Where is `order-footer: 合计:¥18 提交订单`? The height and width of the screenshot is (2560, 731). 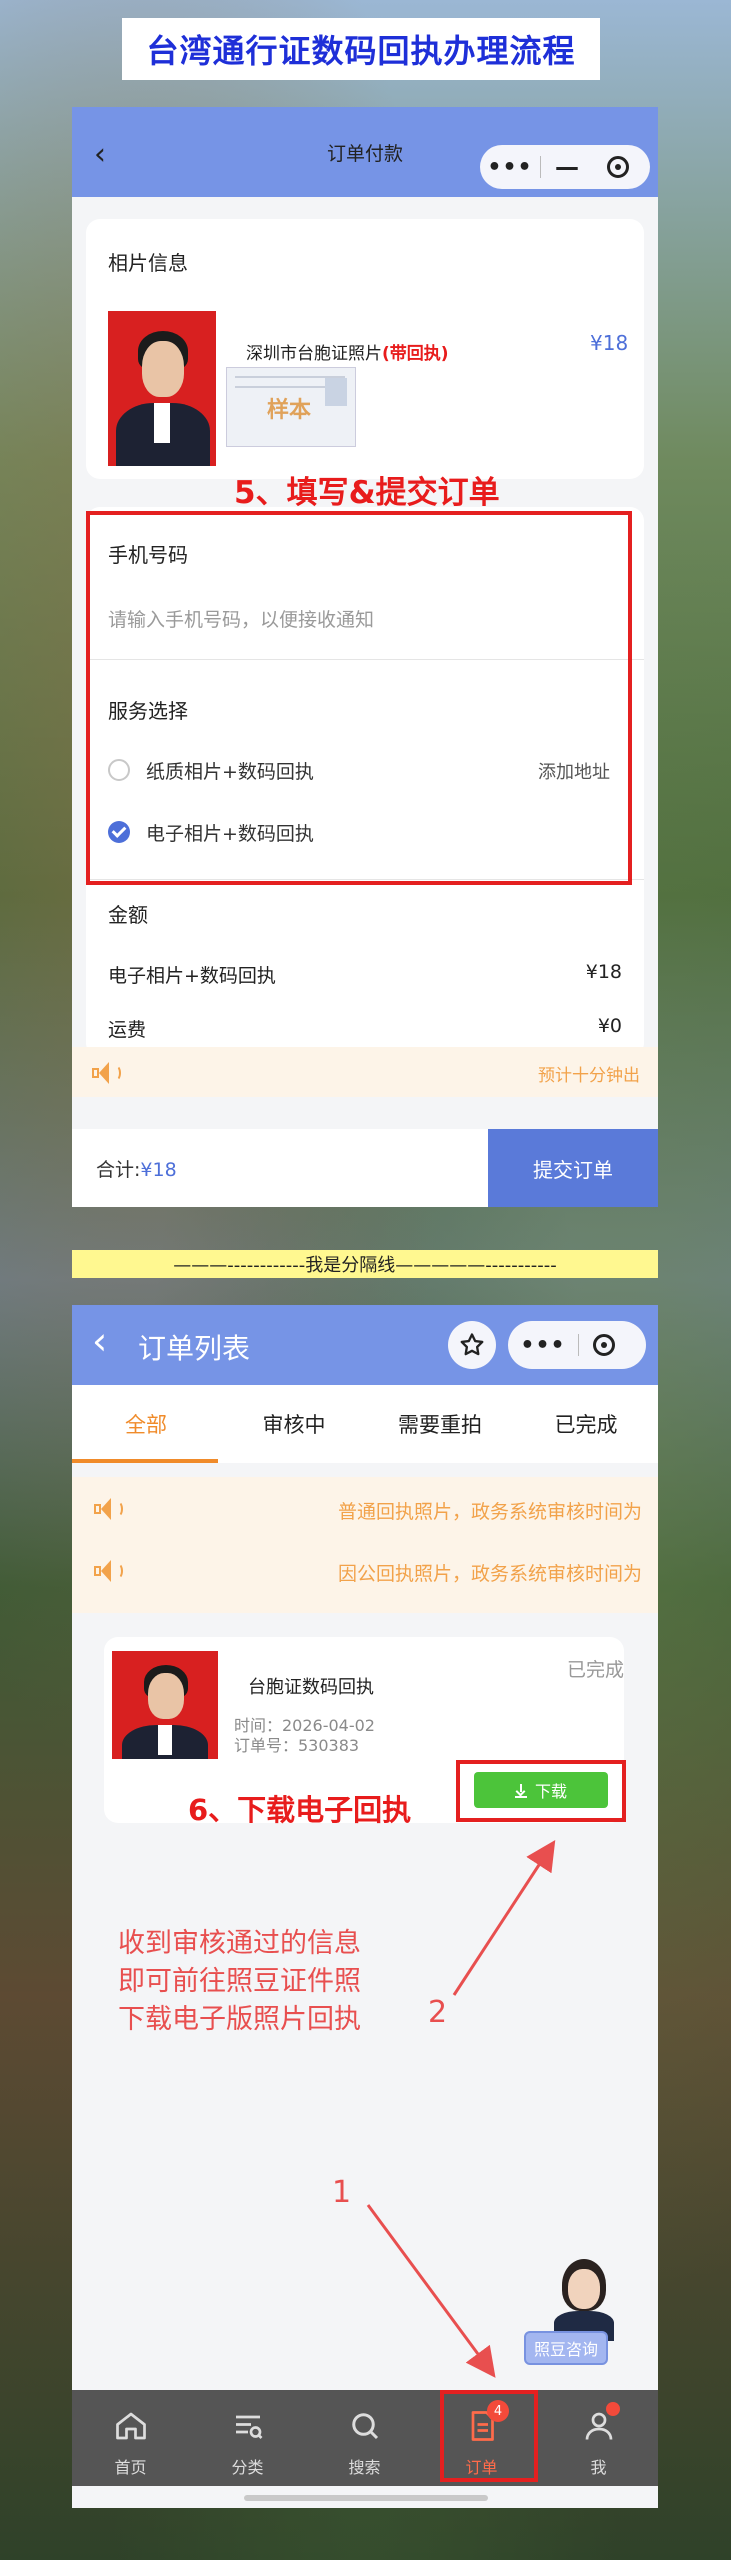
order-footer: 合计:¥18 提交订单 is located at coordinates (365, 1168).